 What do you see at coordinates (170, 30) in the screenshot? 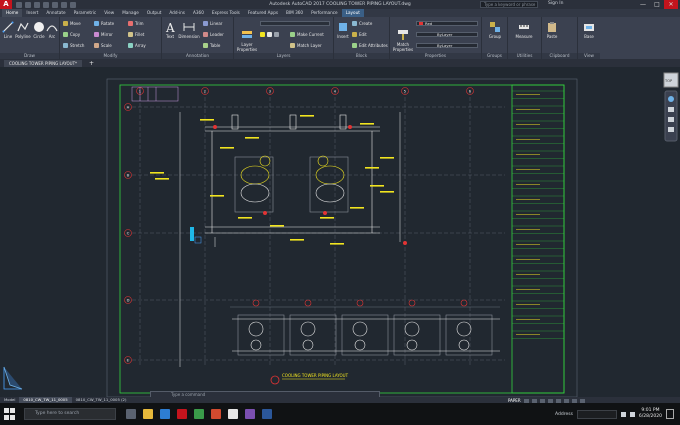
I see `text-tool: A Text` at bounding box center [170, 30].